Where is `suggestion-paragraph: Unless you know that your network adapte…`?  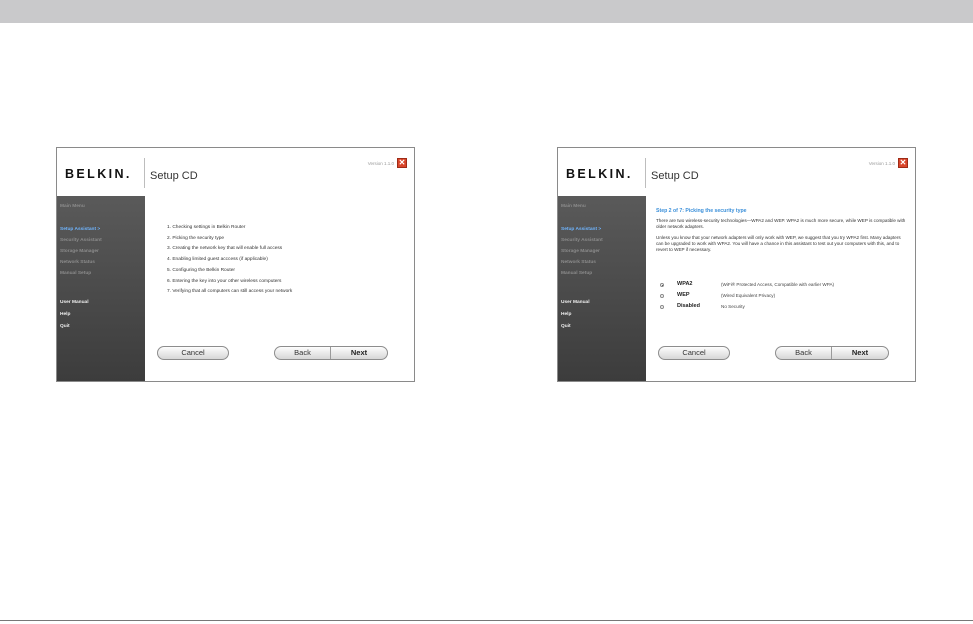
suggestion-paragraph: Unless you know that your network adapte… is located at coordinates (778, 243).